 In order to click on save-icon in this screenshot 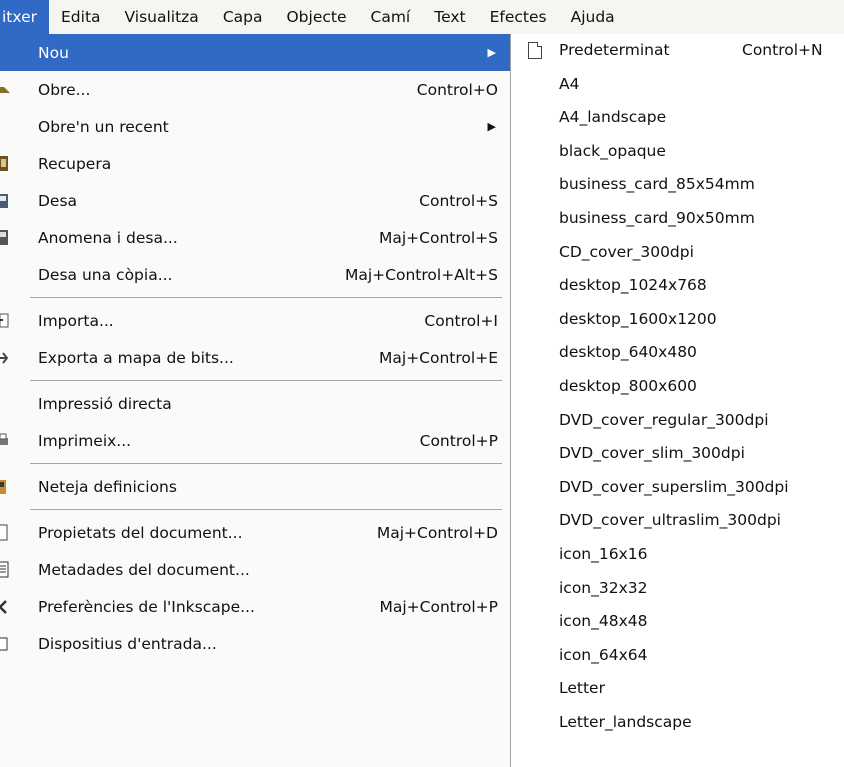, I will do `click(6, 201)`.